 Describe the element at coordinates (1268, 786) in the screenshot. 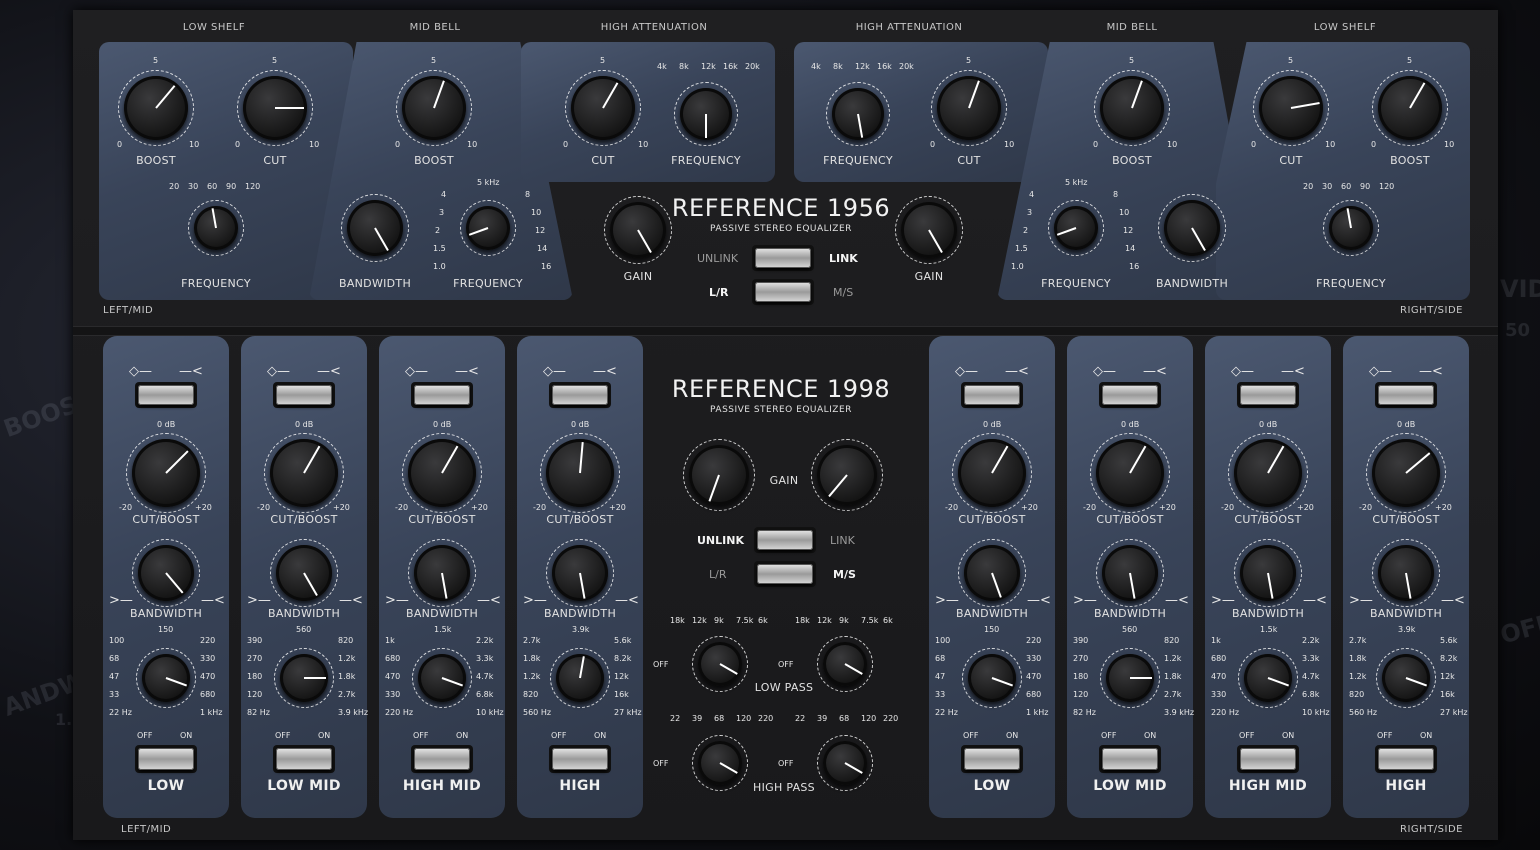

I see `band-name-label: HIGH MID` at that location.